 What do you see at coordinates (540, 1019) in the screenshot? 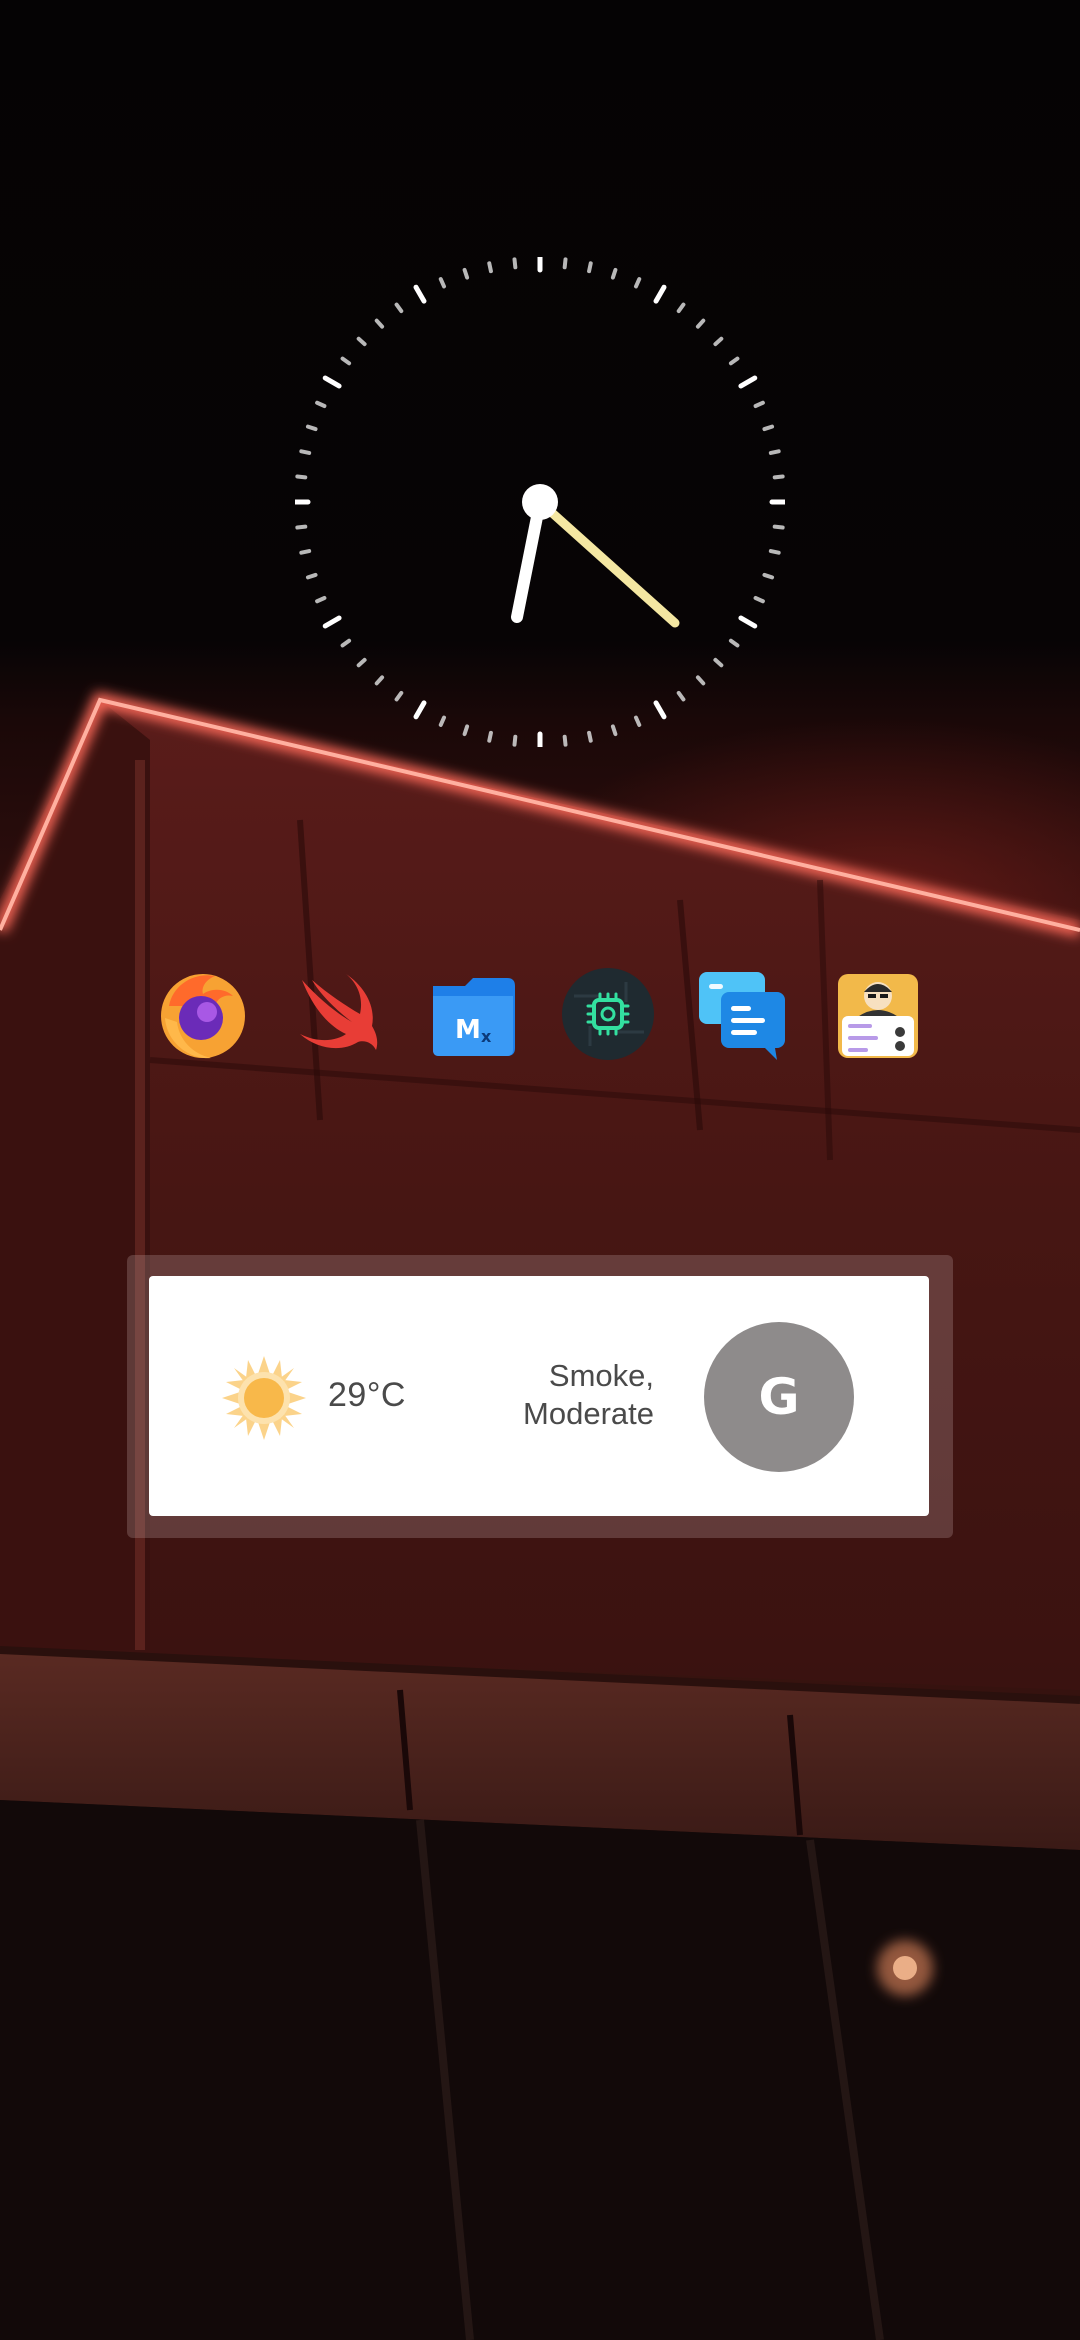
I see `app-row: M x` at bounding box center [540, 1019].